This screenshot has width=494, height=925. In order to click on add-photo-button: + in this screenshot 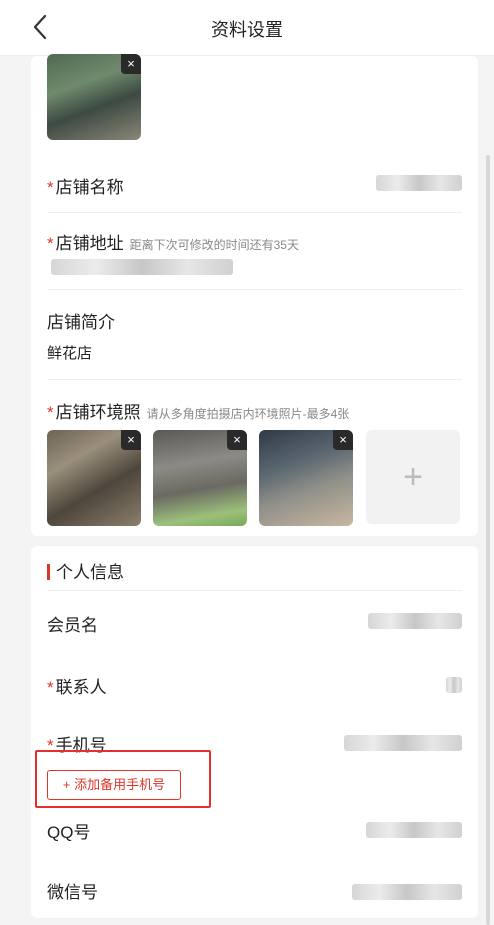, I will do `click(413, 477)`.